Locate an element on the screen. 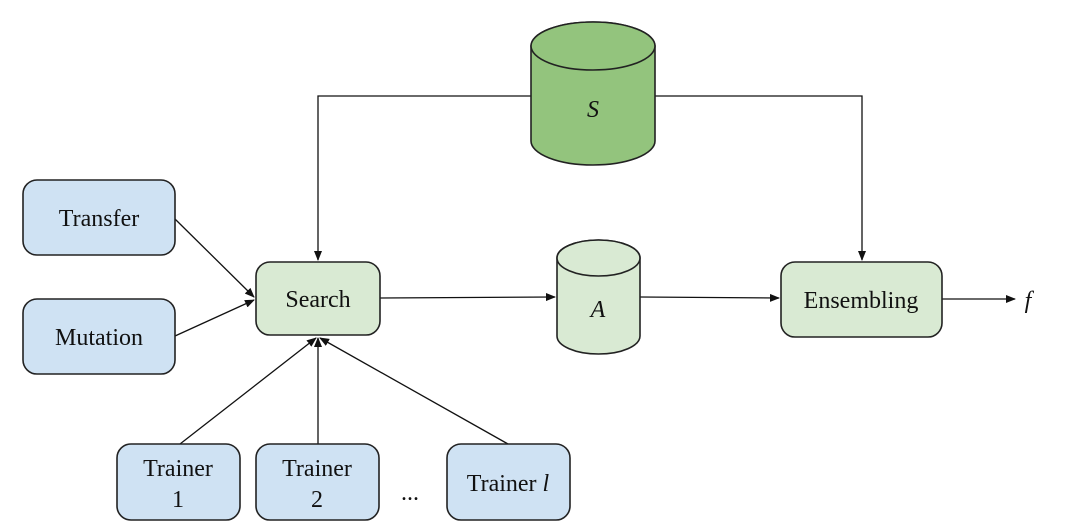 This screenshot has height=528, width=1080. node-mutation: Mutation is located at coordinates (99, 336).